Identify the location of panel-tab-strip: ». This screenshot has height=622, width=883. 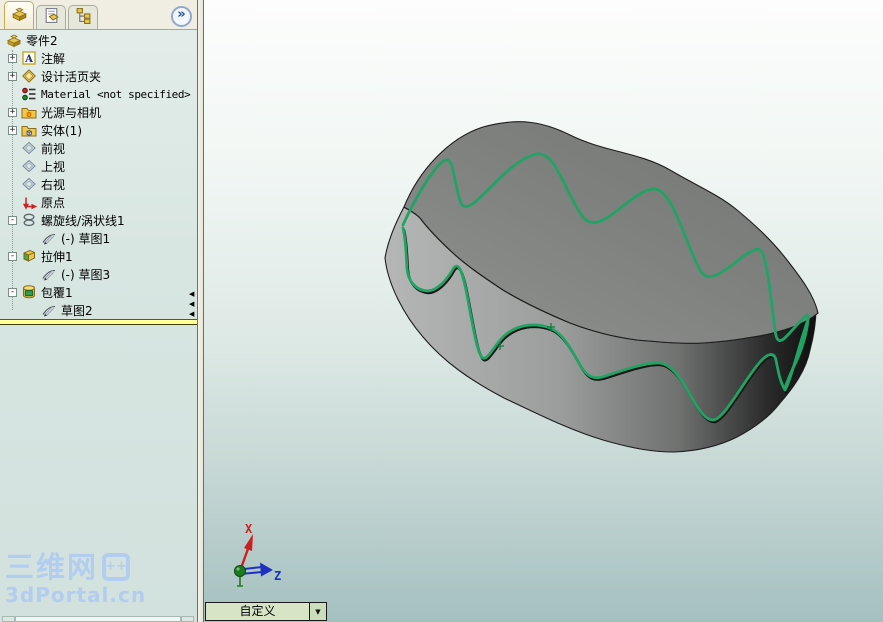
(98, 15).